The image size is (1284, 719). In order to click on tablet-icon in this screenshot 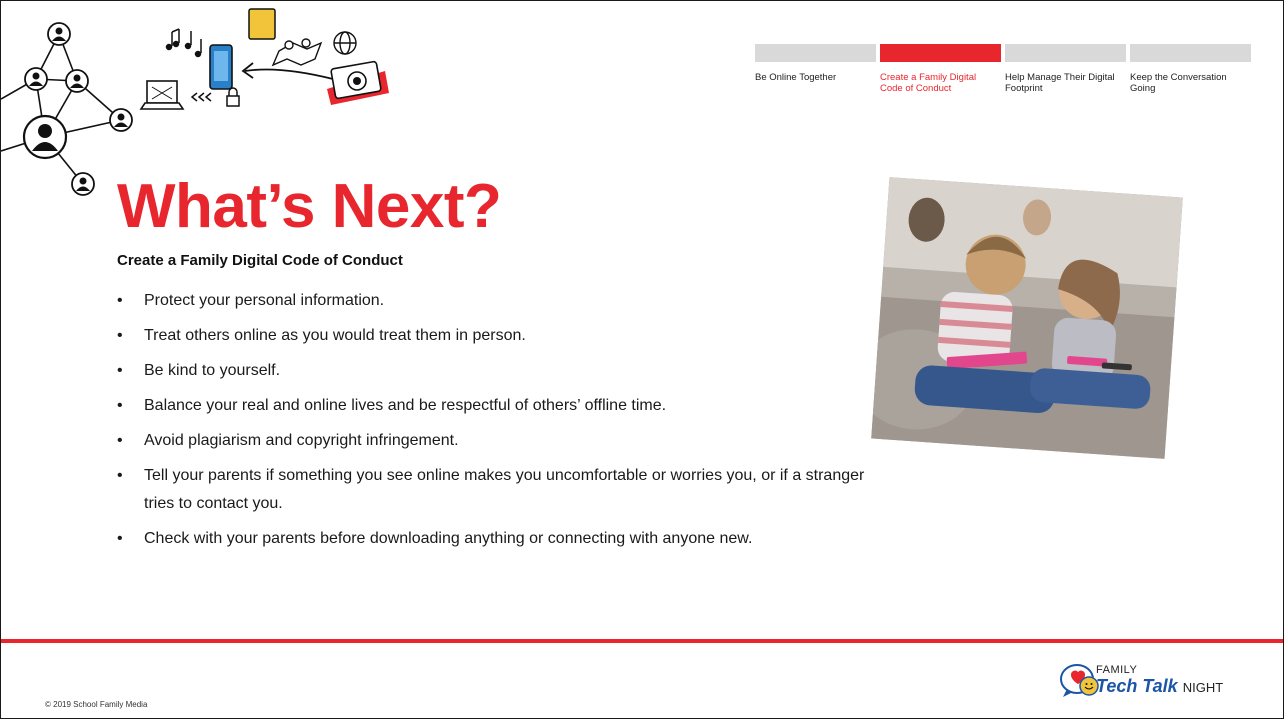, I will do `click(242, 49)`.